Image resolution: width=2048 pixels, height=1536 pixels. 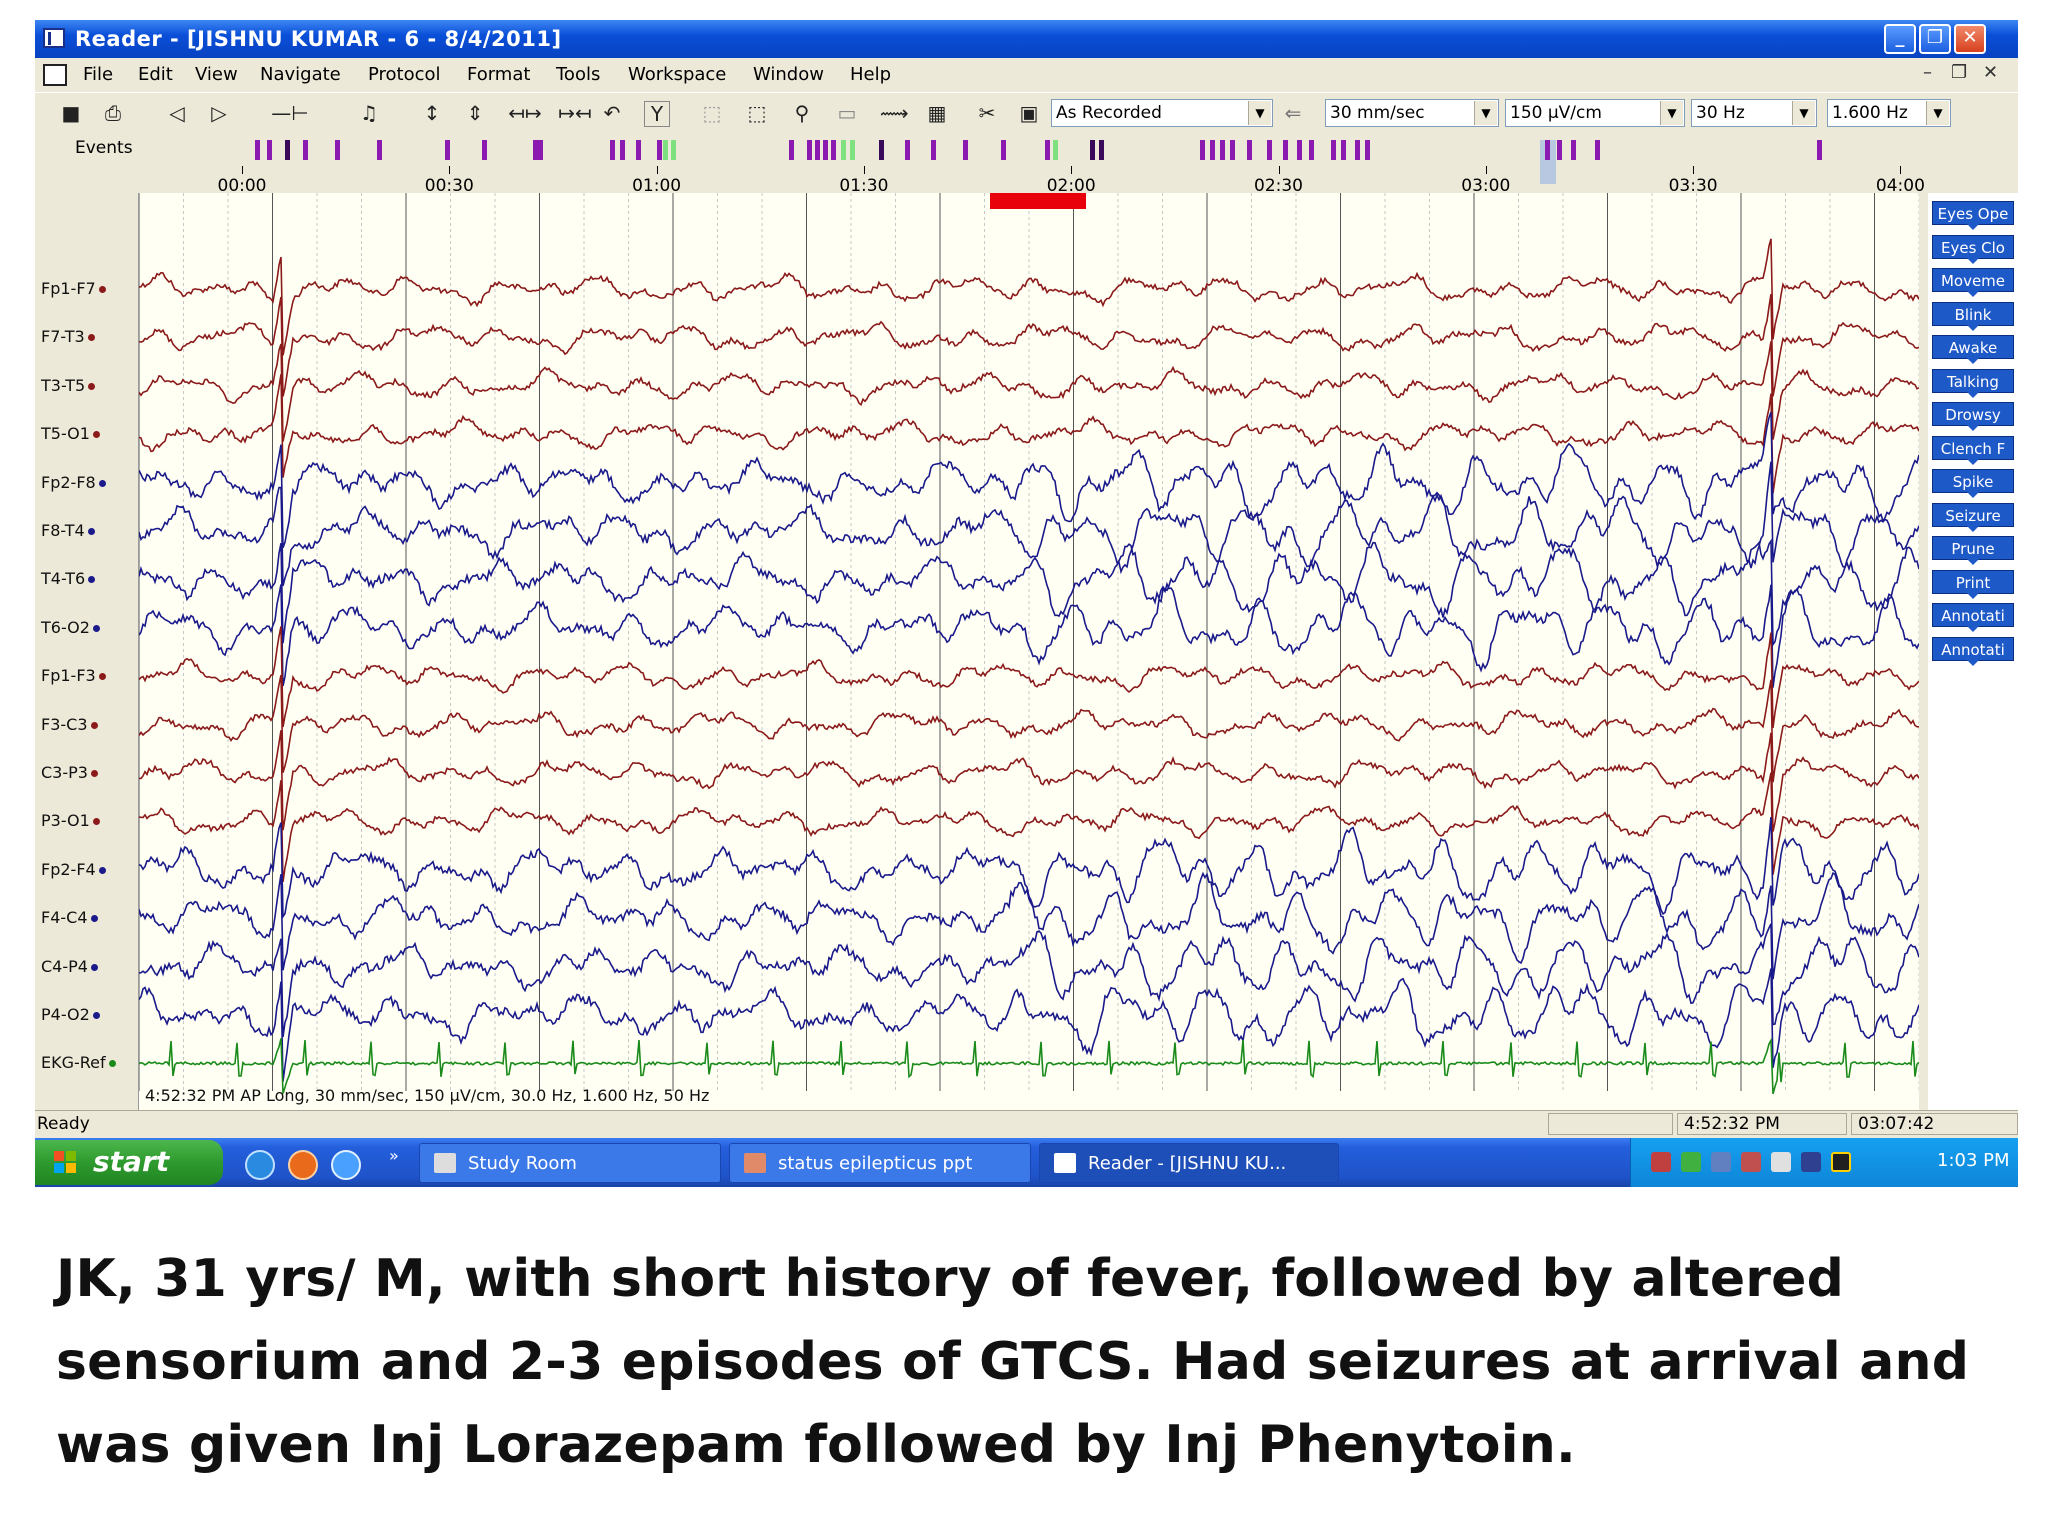 I want to click on undo-icon: ↶, so click(x=612, y=113).